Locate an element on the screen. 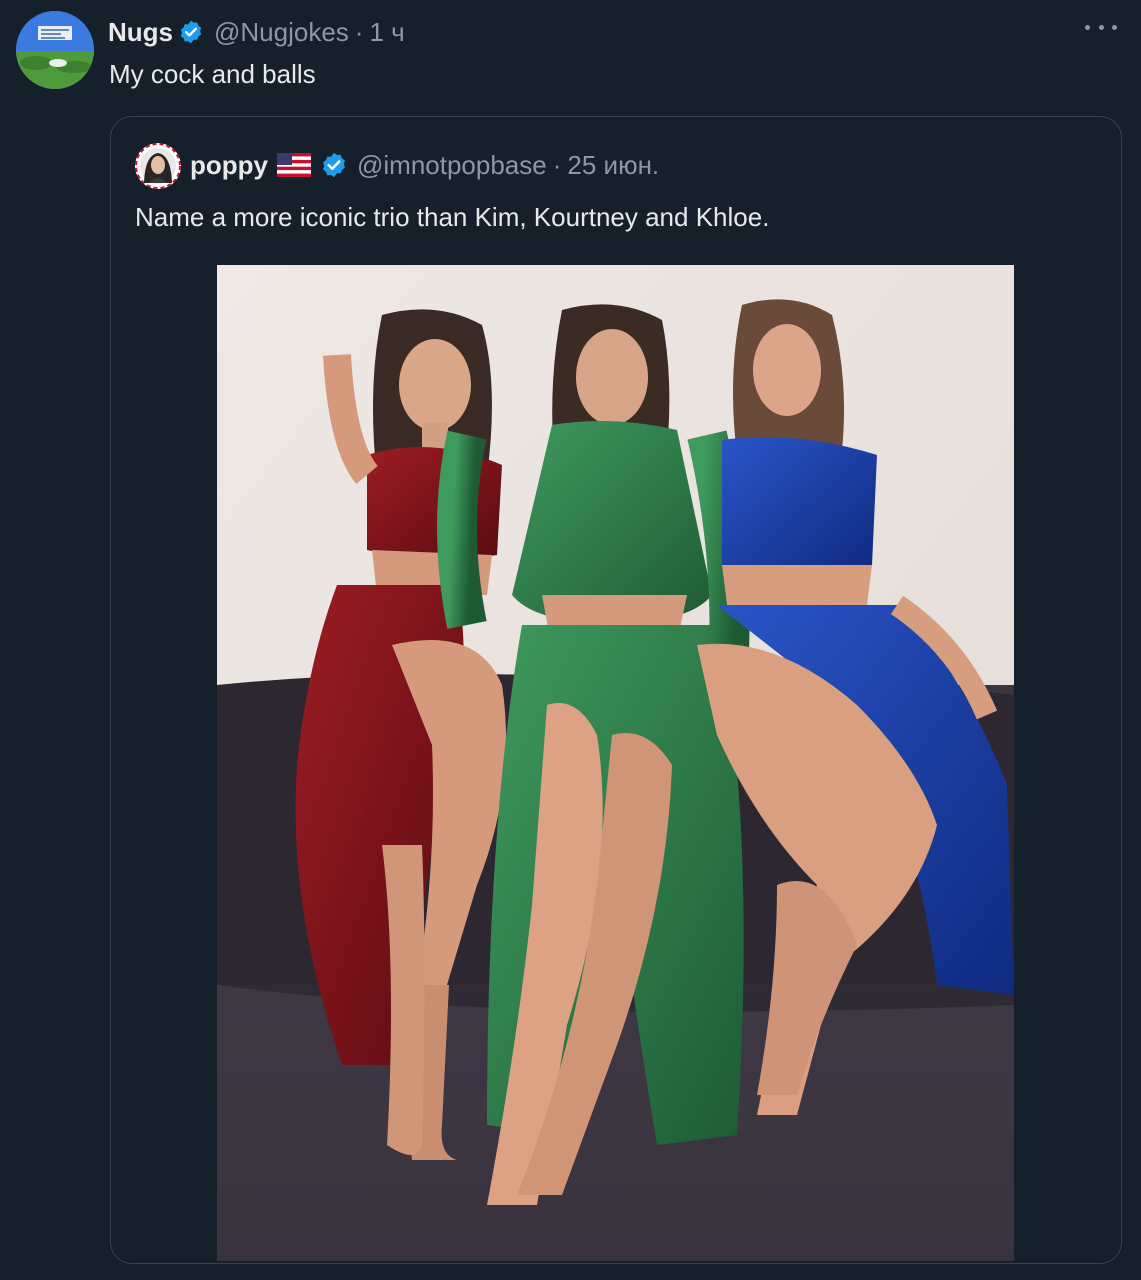  quoted-author-display-name: poppy is located at coordinates (229, 165).